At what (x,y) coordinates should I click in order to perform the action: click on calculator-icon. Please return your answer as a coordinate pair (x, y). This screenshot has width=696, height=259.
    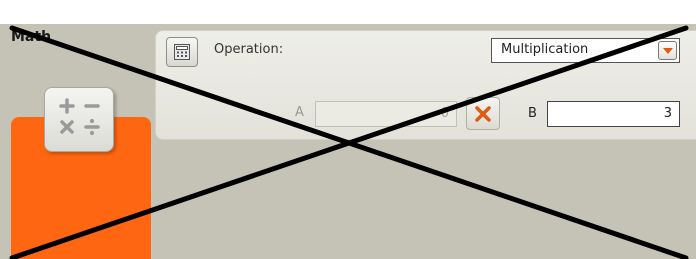
    Looking at the image, I should click on (182, 52).